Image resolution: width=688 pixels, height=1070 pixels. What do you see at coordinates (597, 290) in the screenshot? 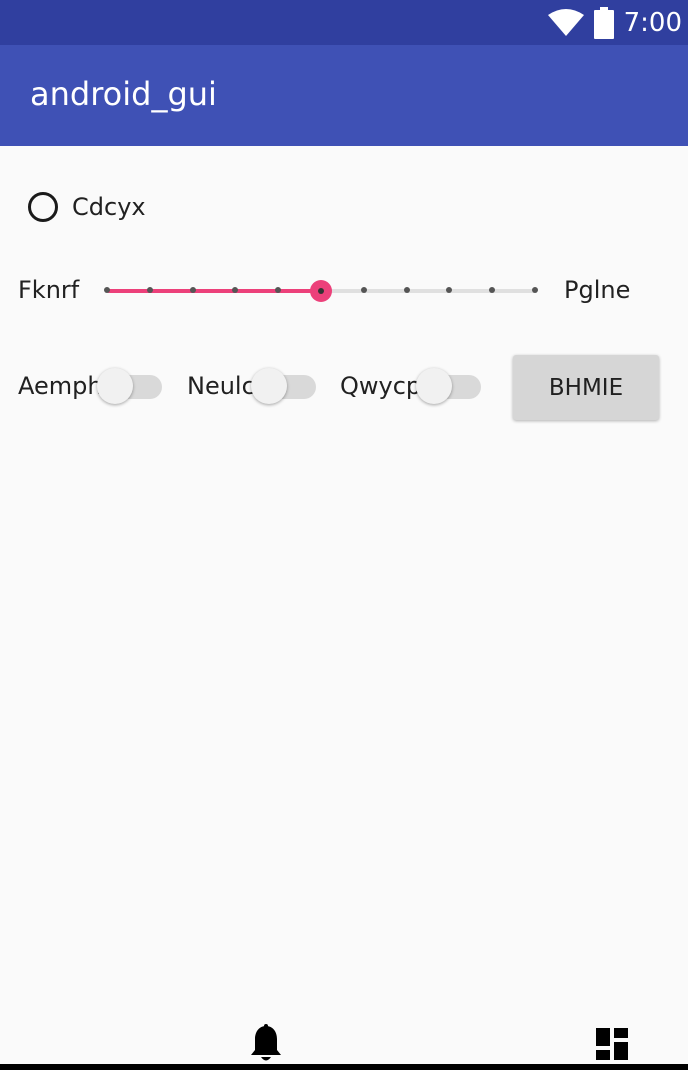
I see `slider-right-label: Pglne` at bounding box center [597, 290].